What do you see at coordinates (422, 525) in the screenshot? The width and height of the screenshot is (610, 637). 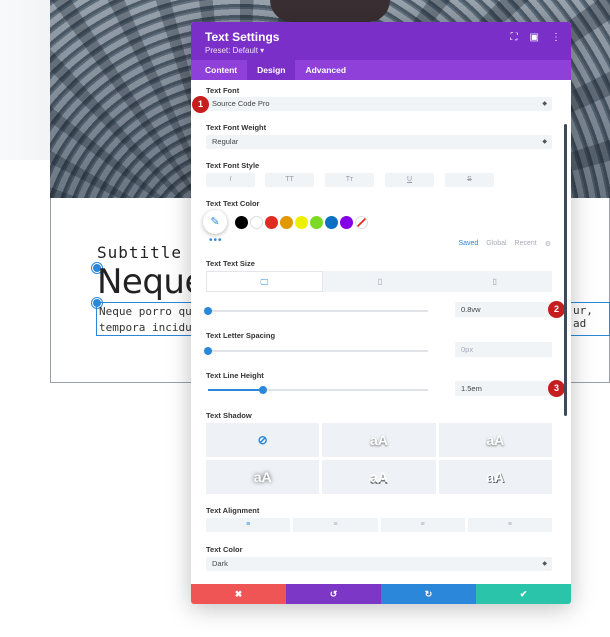 I see `align-right-icon: ≡` at bounding box center [422, 525].